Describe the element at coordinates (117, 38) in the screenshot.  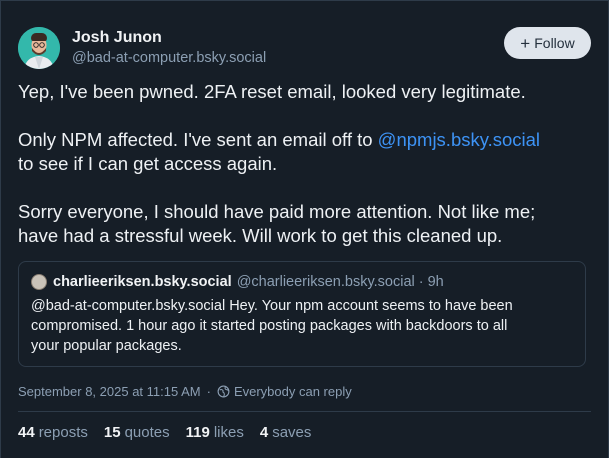
I see `author-display-name: Josh Junon` at that location.